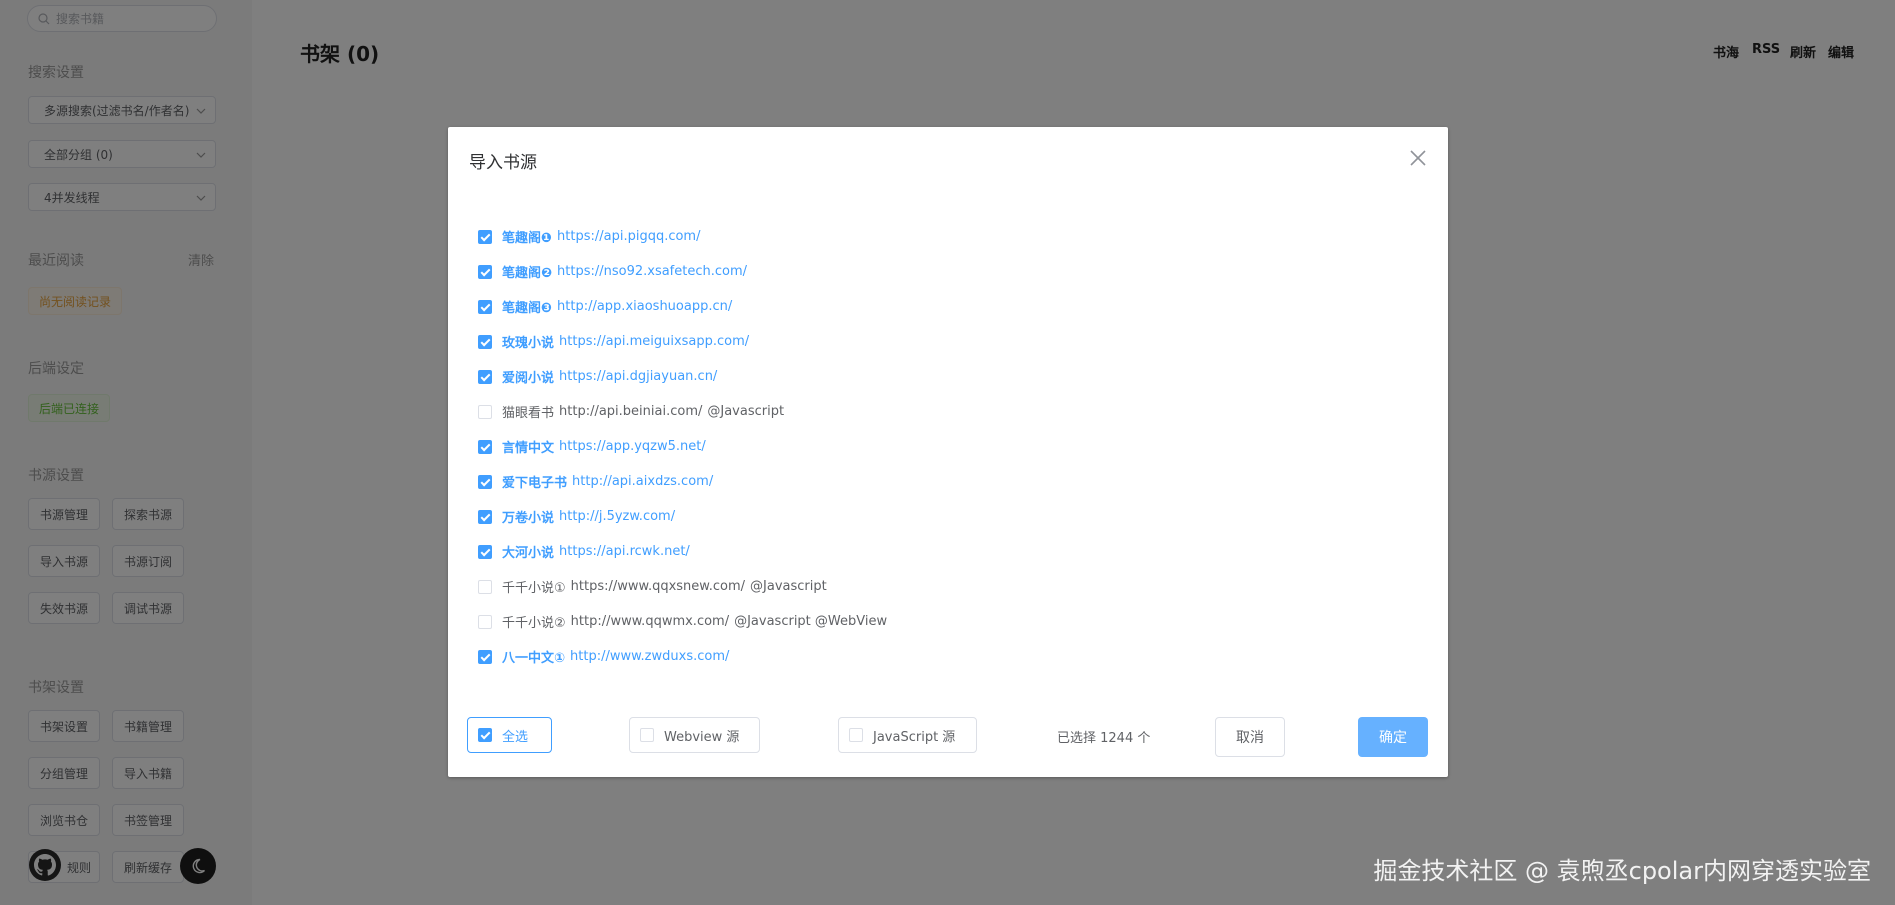  Describe the element at coordinates (811, 621) in the screenshot. I see `source-tags: @Javascript @WebView` at that location.